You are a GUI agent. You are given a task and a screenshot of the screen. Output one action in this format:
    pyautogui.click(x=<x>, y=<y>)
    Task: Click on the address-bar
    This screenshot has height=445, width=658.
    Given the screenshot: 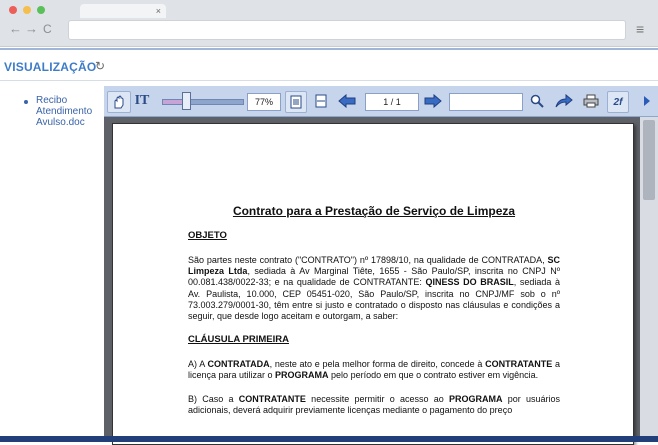 What is the action you would take?
    pyautogui.click(x=347, y=30)
    